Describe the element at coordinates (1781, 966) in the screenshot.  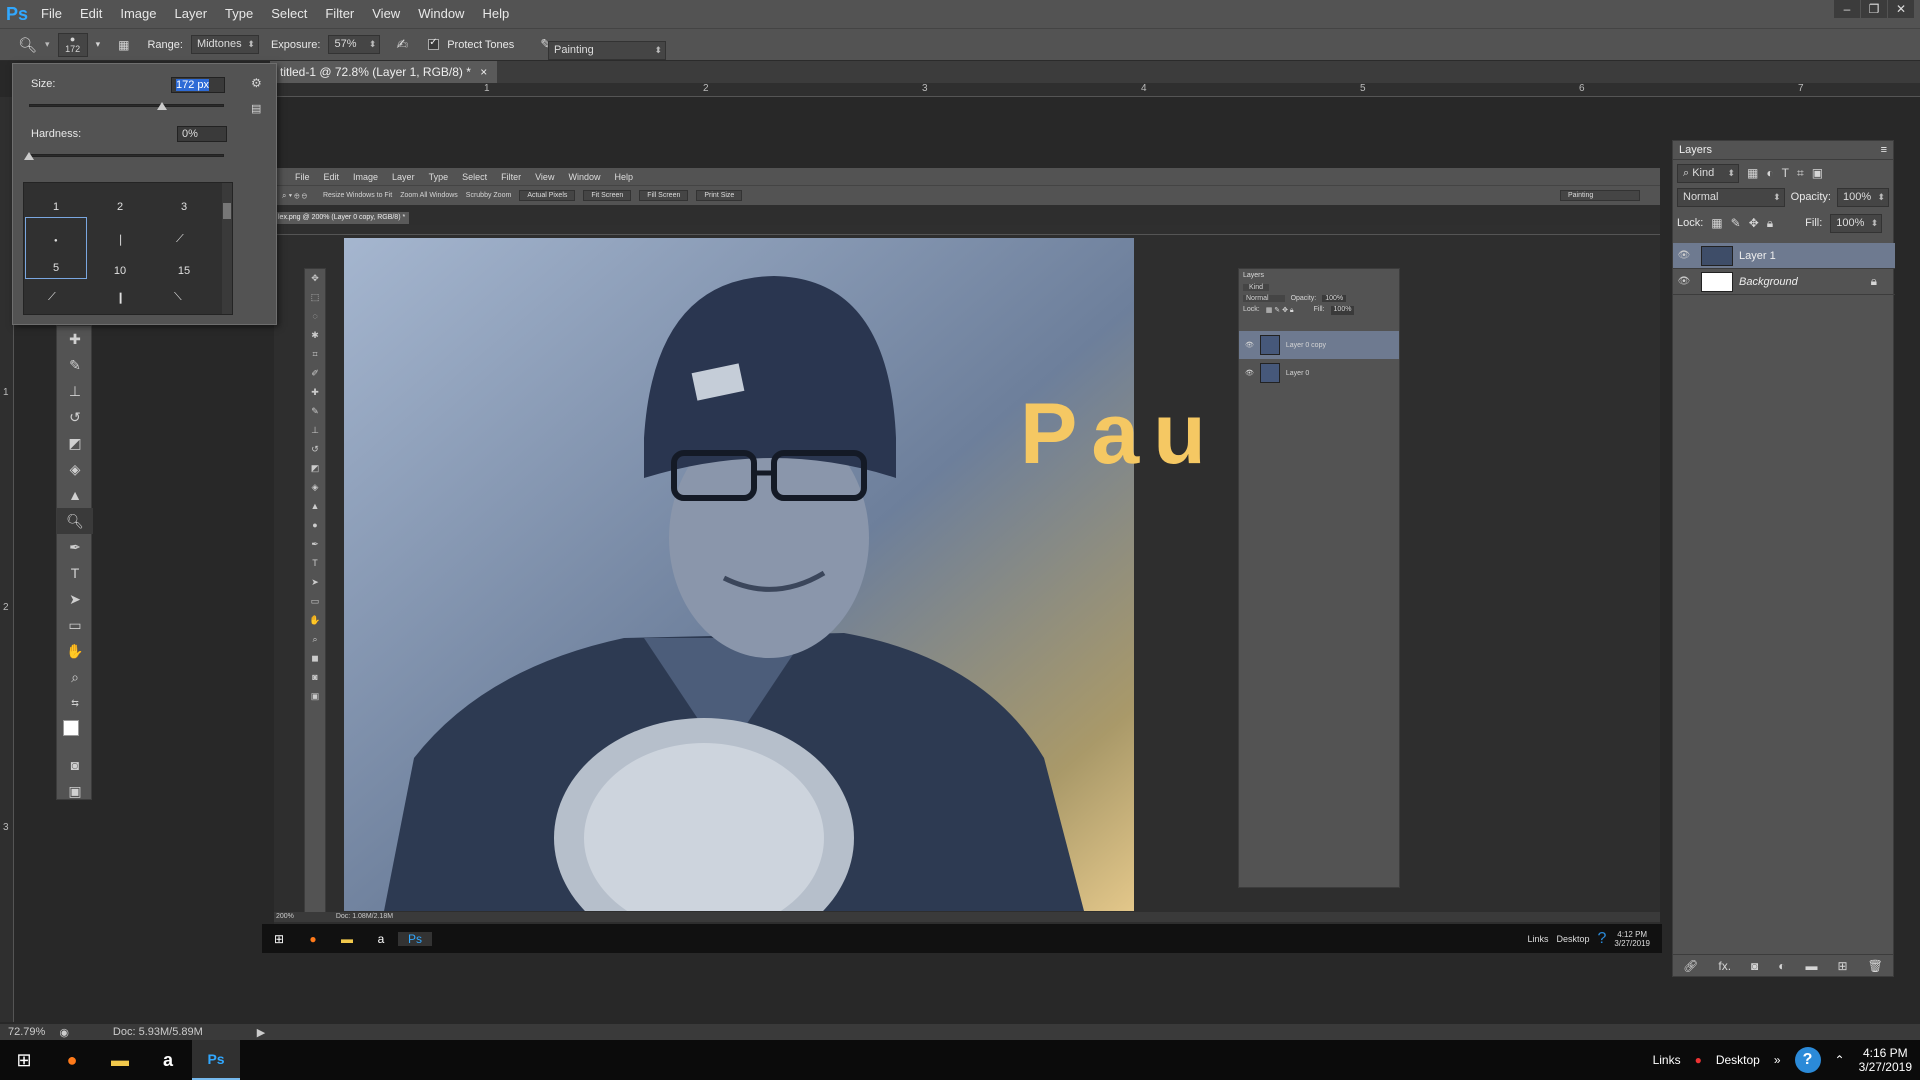
I see `adjustment-layer-icon: ◐` at that location.